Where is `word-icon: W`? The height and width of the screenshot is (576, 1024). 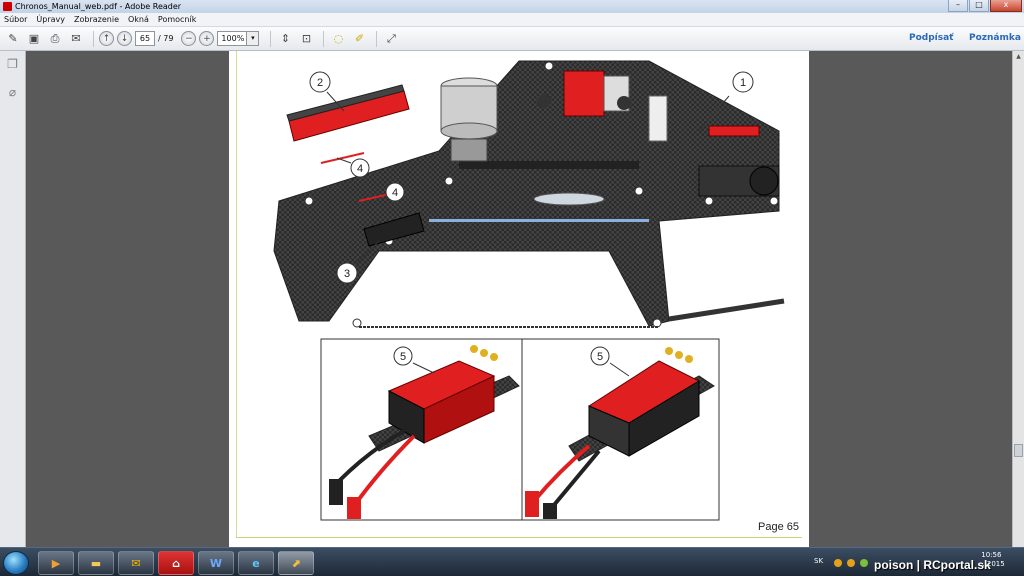
word-icon: W is located at coordinates (216, 563).